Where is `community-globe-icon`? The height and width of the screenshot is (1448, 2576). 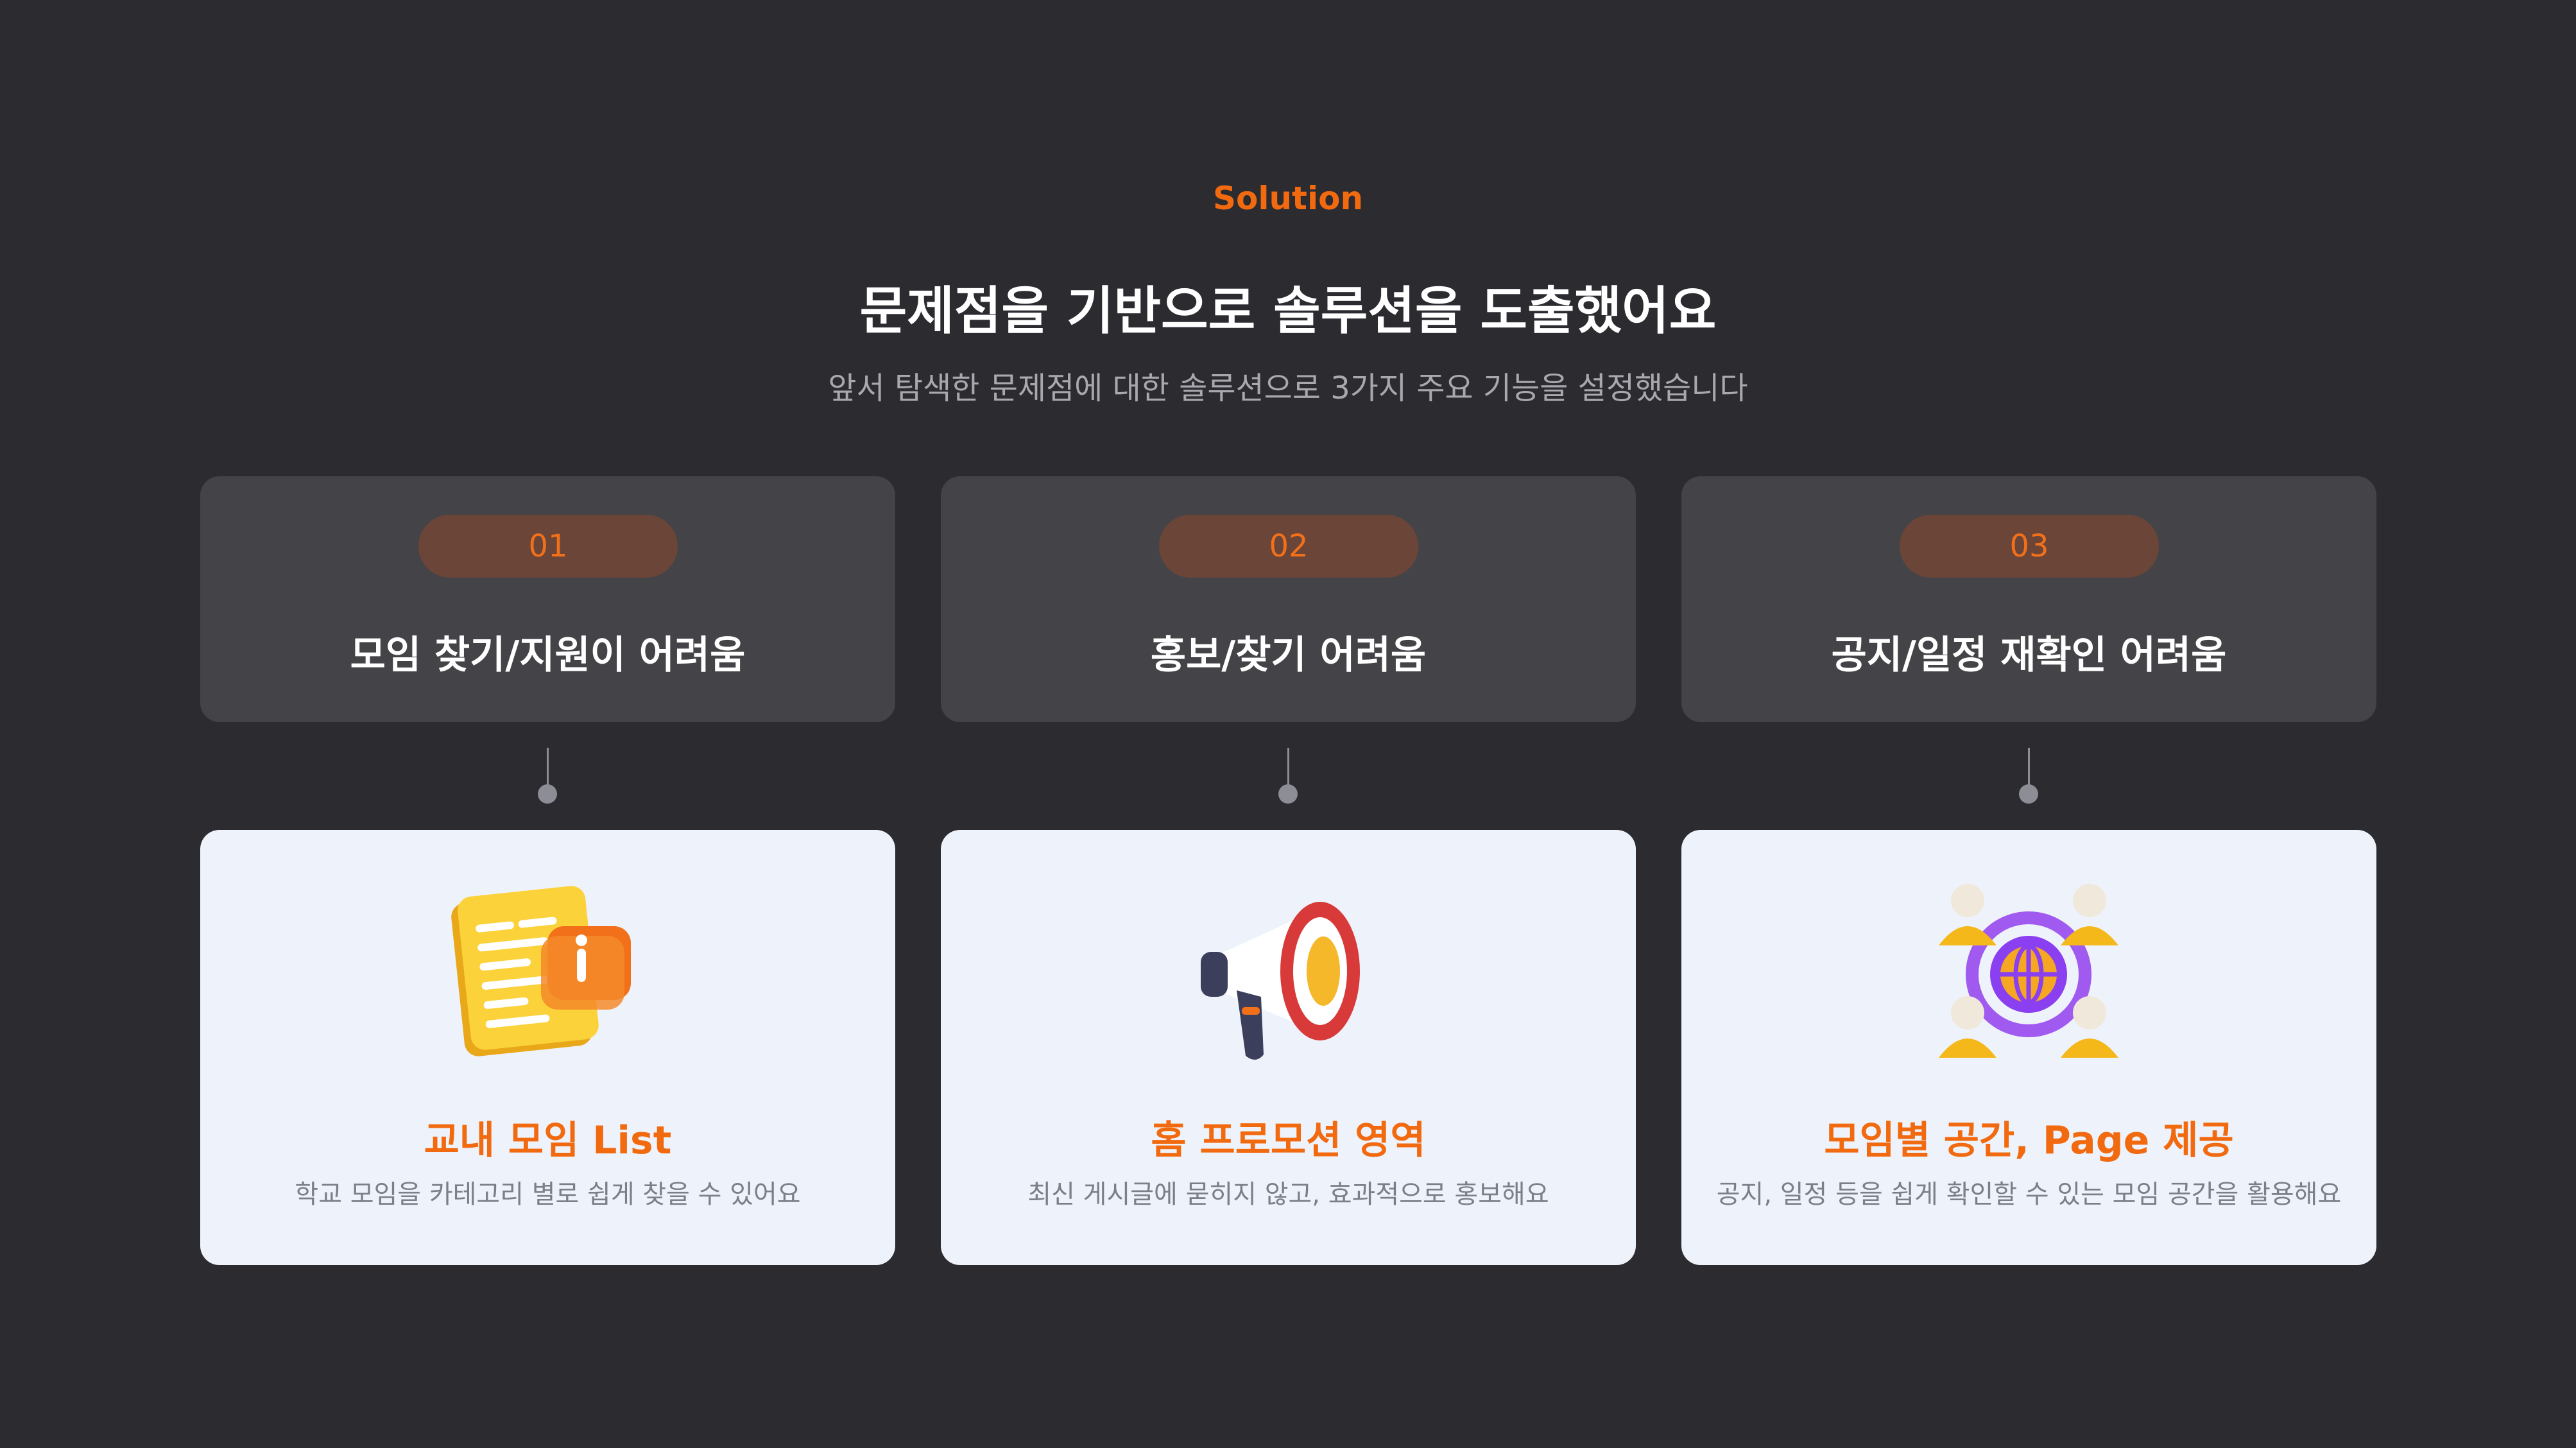 community-globe-icon is located at coordinates (2028, 971).